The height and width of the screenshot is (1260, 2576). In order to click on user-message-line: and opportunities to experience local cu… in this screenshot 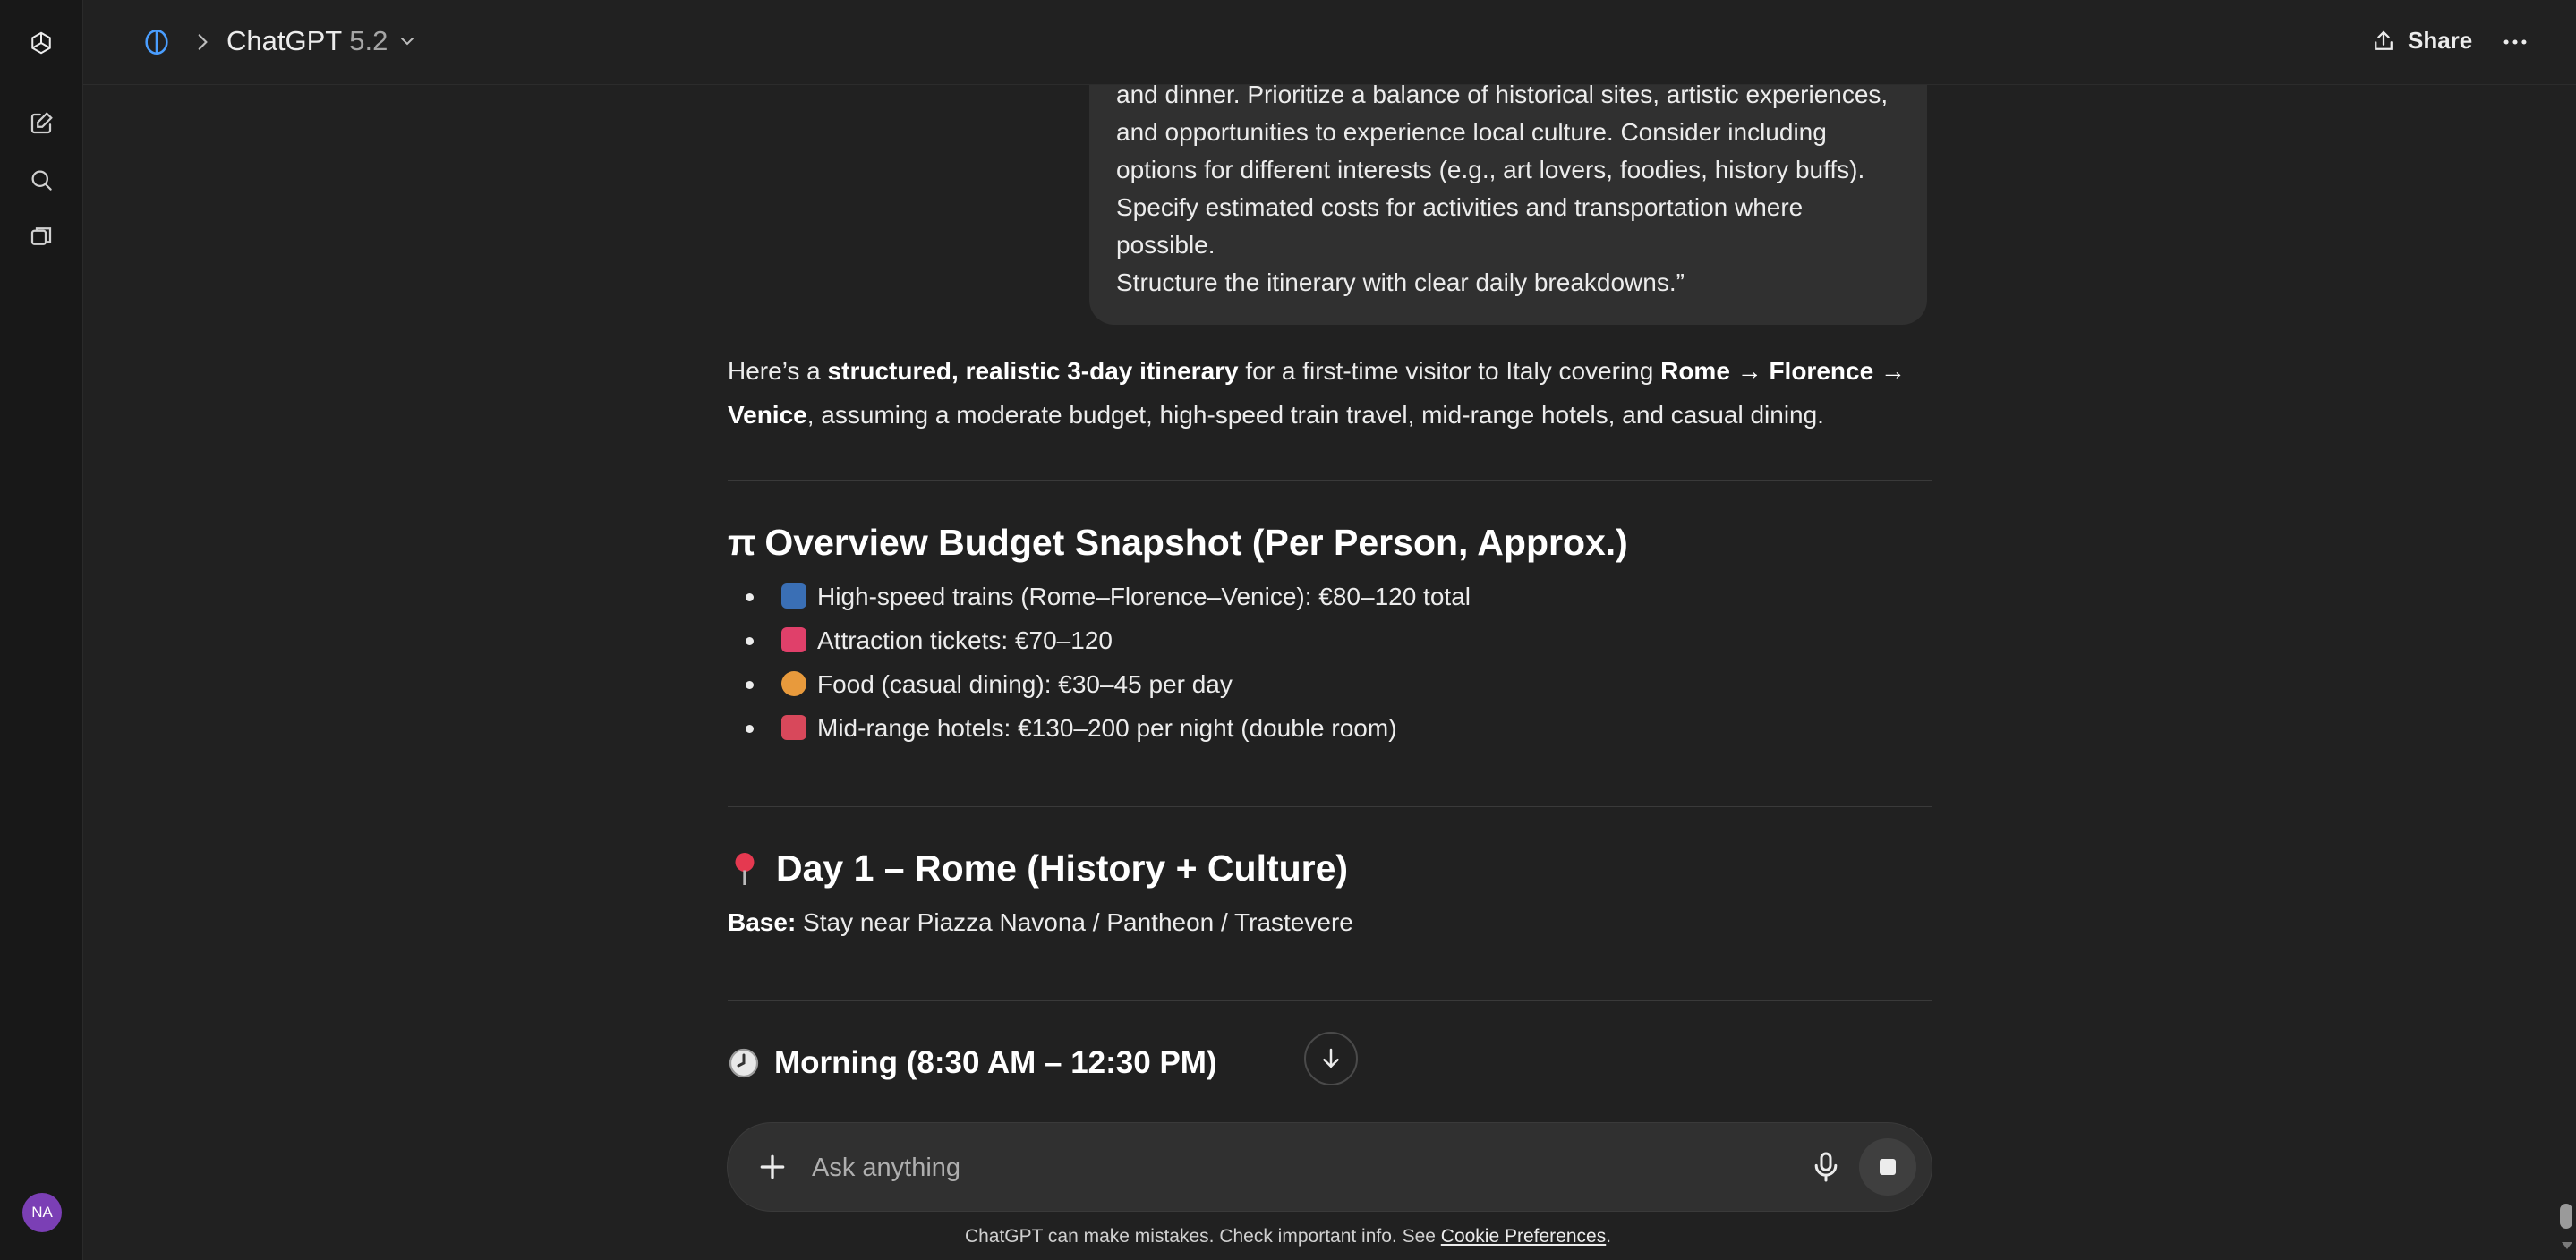, I will do `click(1471, 132)`.